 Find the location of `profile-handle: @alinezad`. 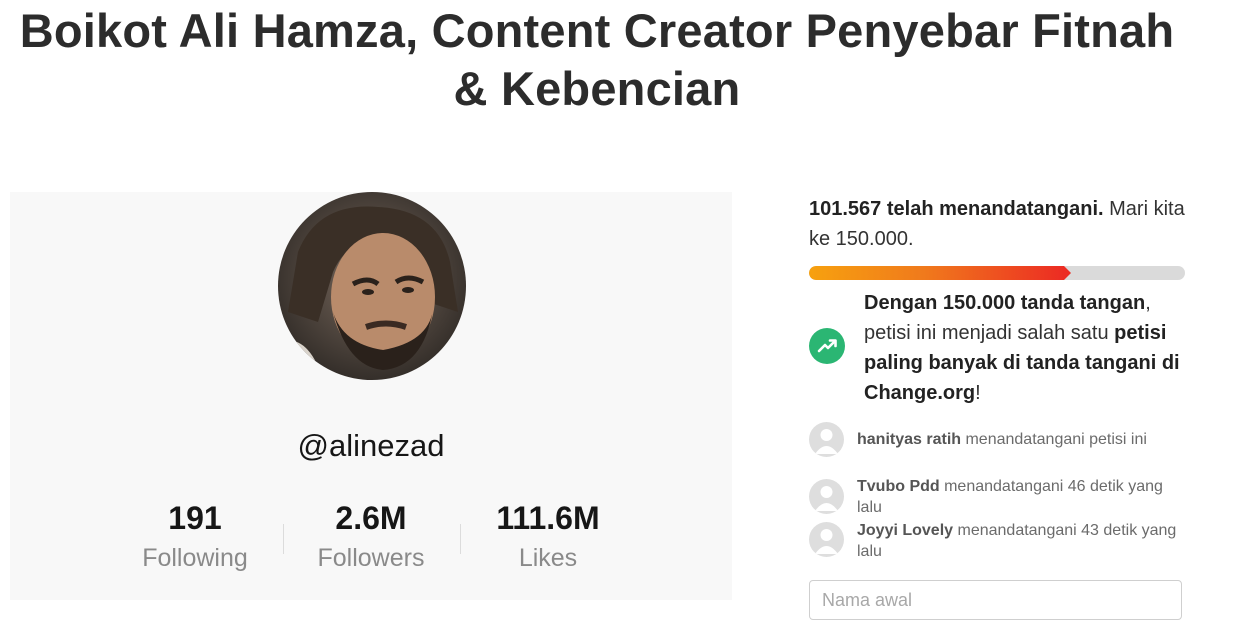

profile-handle: @alinezad is located at coordinates (371, 445).